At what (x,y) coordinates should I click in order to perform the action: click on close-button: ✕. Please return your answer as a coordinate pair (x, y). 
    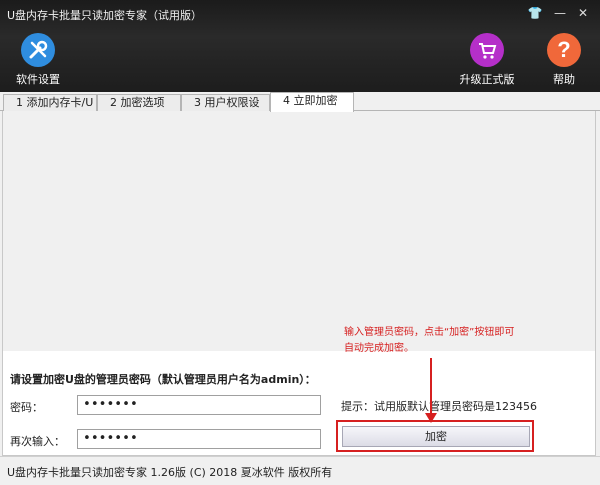
    Looking at the image, I should click on (583, 13).